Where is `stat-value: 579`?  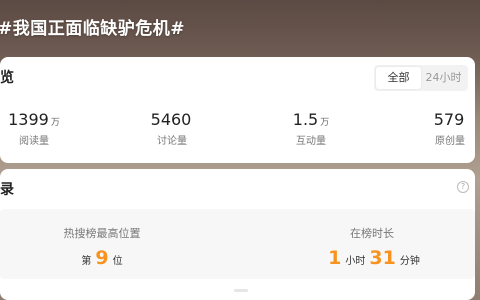 stat-value: 579 is located at coordinates (449, 119).